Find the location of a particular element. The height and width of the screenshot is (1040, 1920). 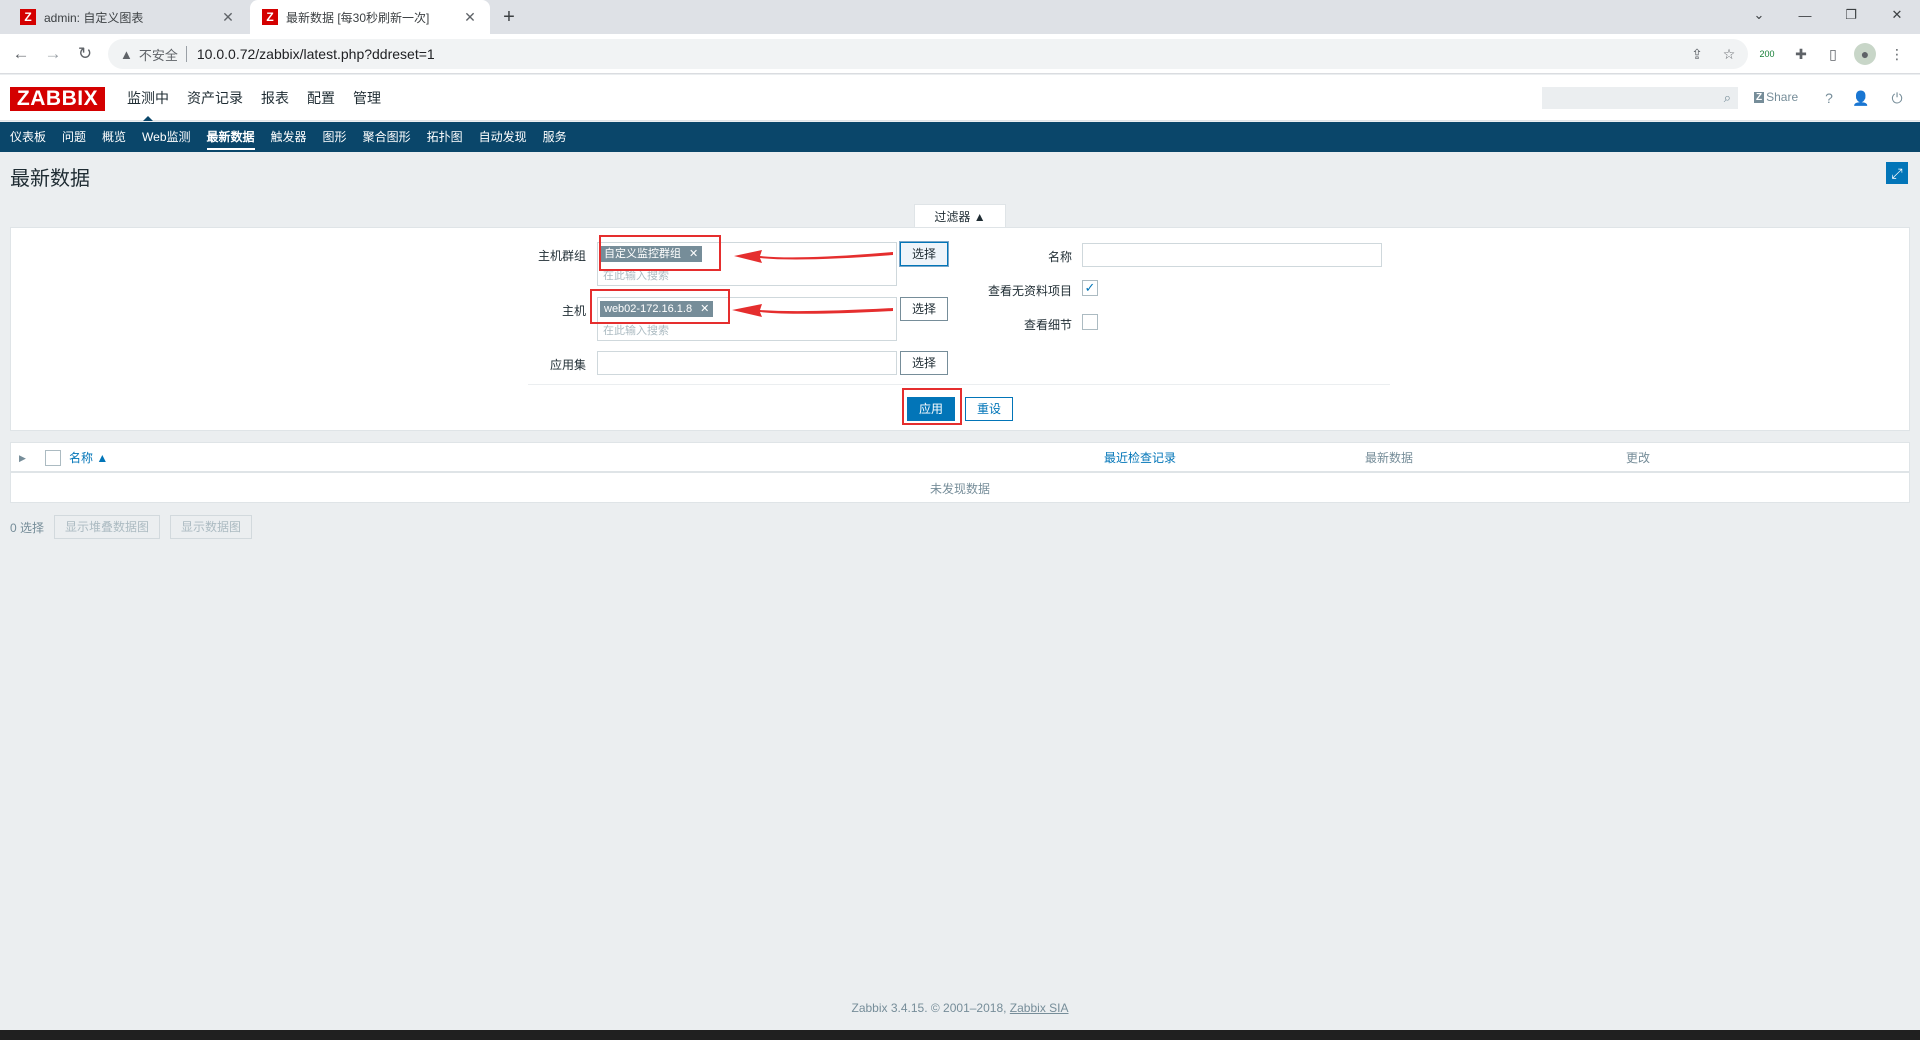

zabbix-share-icon: Z is located at coordinates (1759, 97).